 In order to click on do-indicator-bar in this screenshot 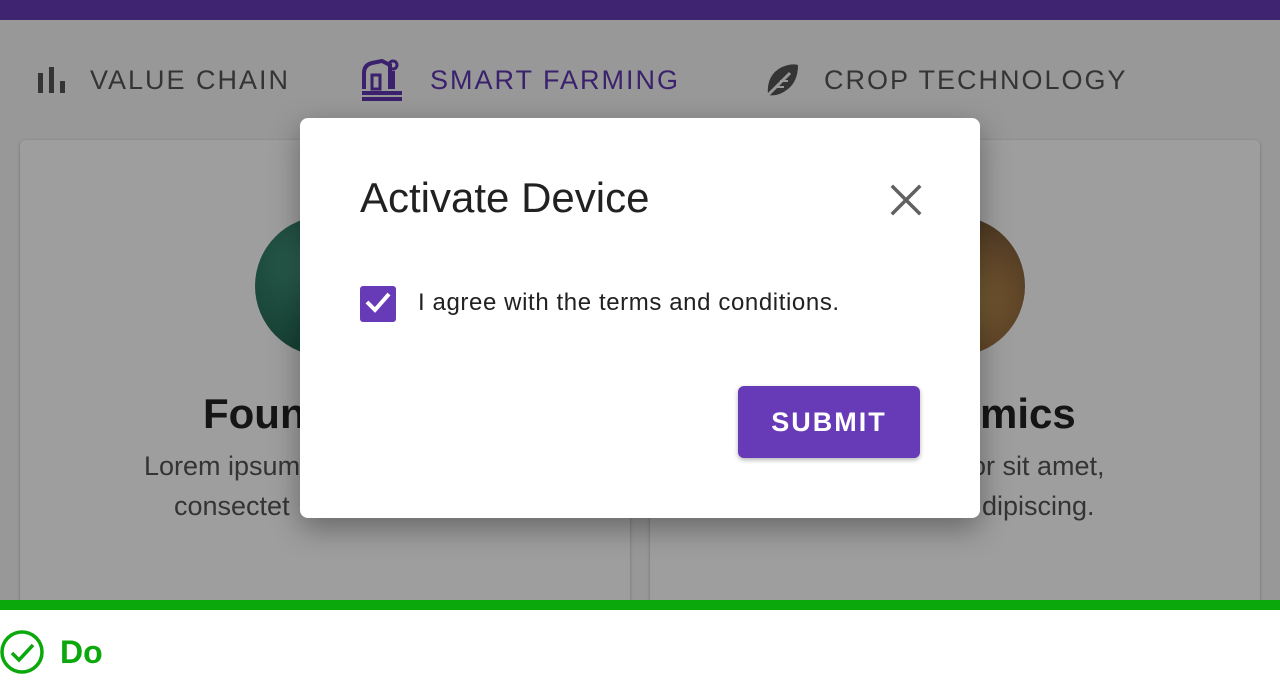, I will do `click(640, 605)`.